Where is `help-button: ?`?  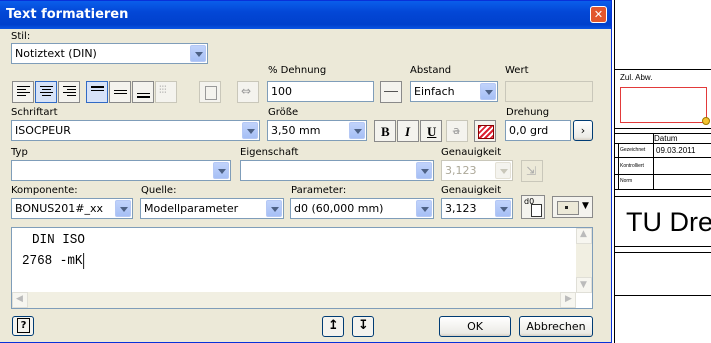 help-button: ? is located at coordinates (23, 326).